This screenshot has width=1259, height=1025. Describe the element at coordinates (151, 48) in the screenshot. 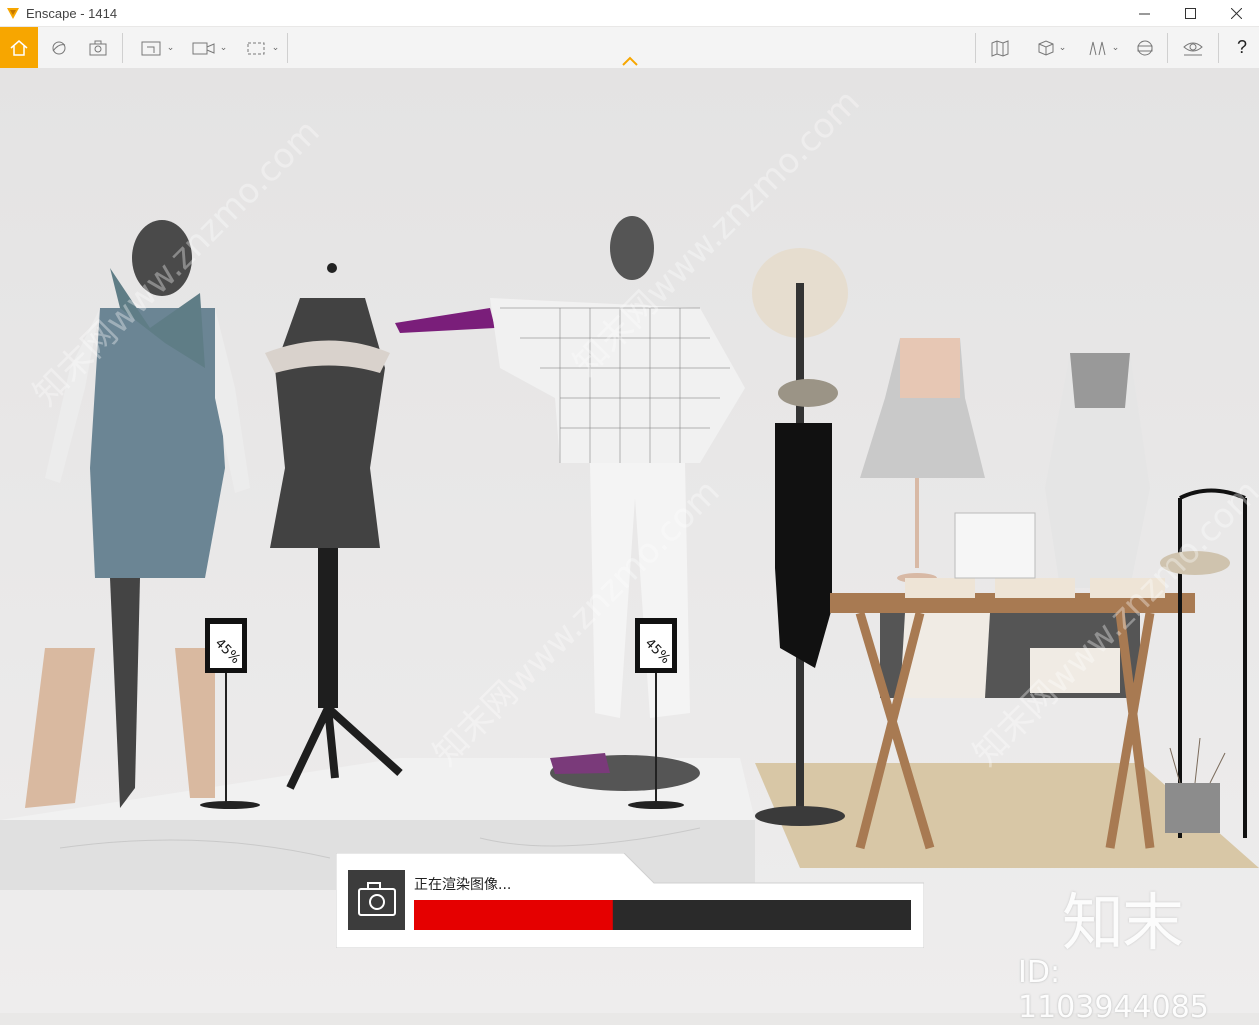

I see `render-icon` at that location.